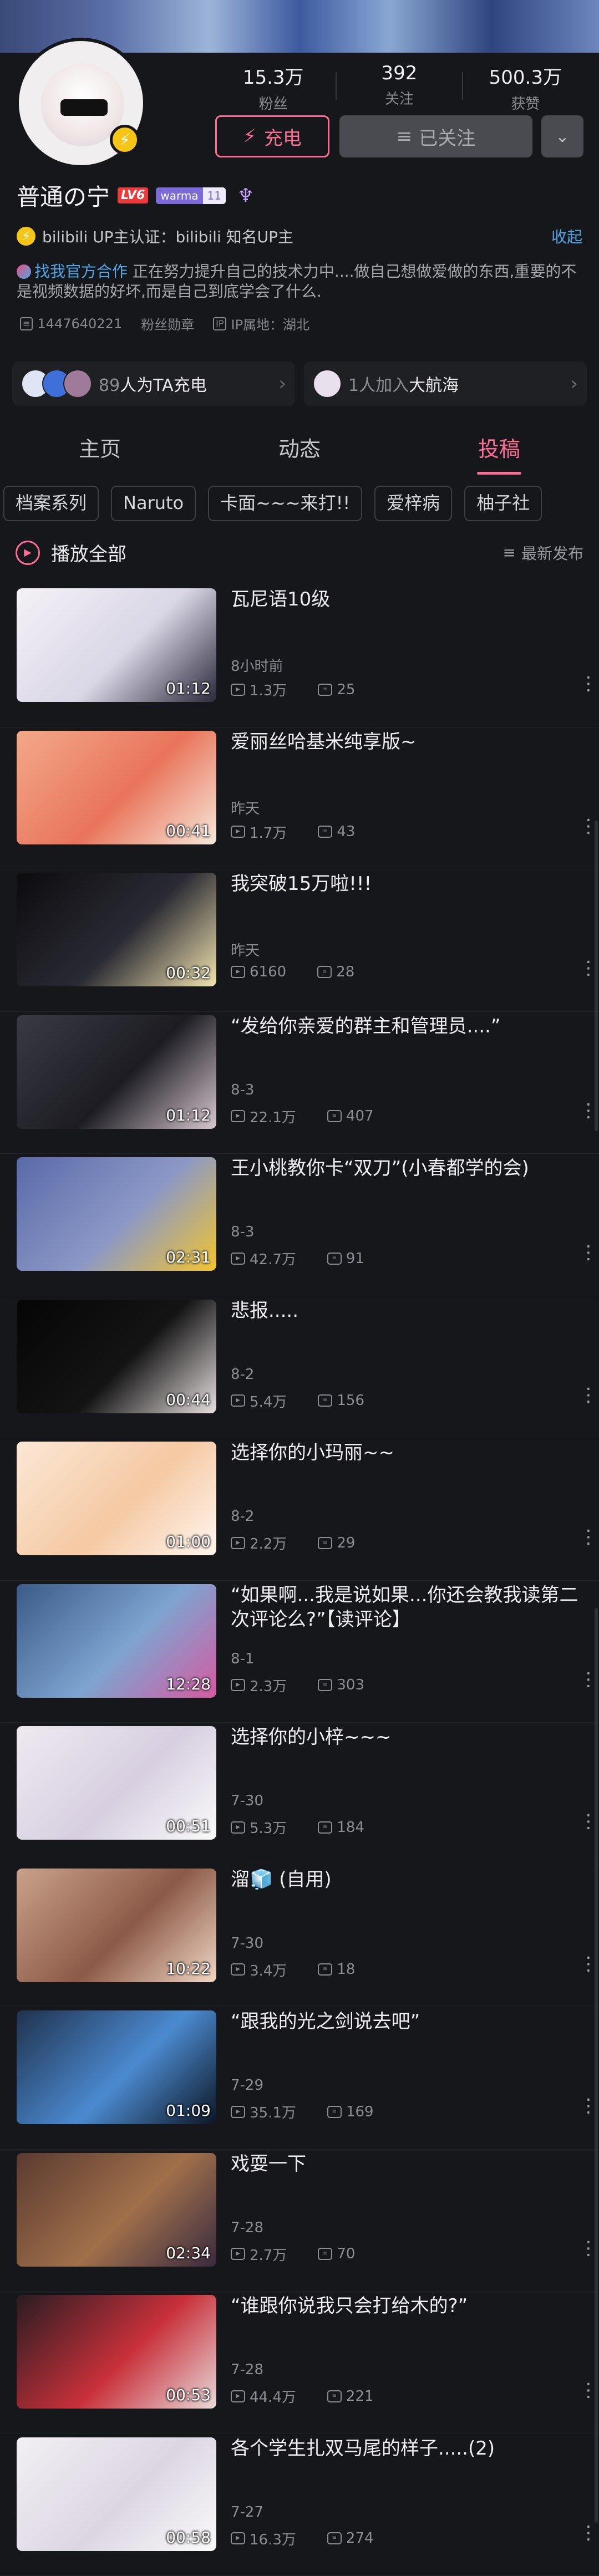  I want to click on chip-series: Naruto, so click(153, 504).